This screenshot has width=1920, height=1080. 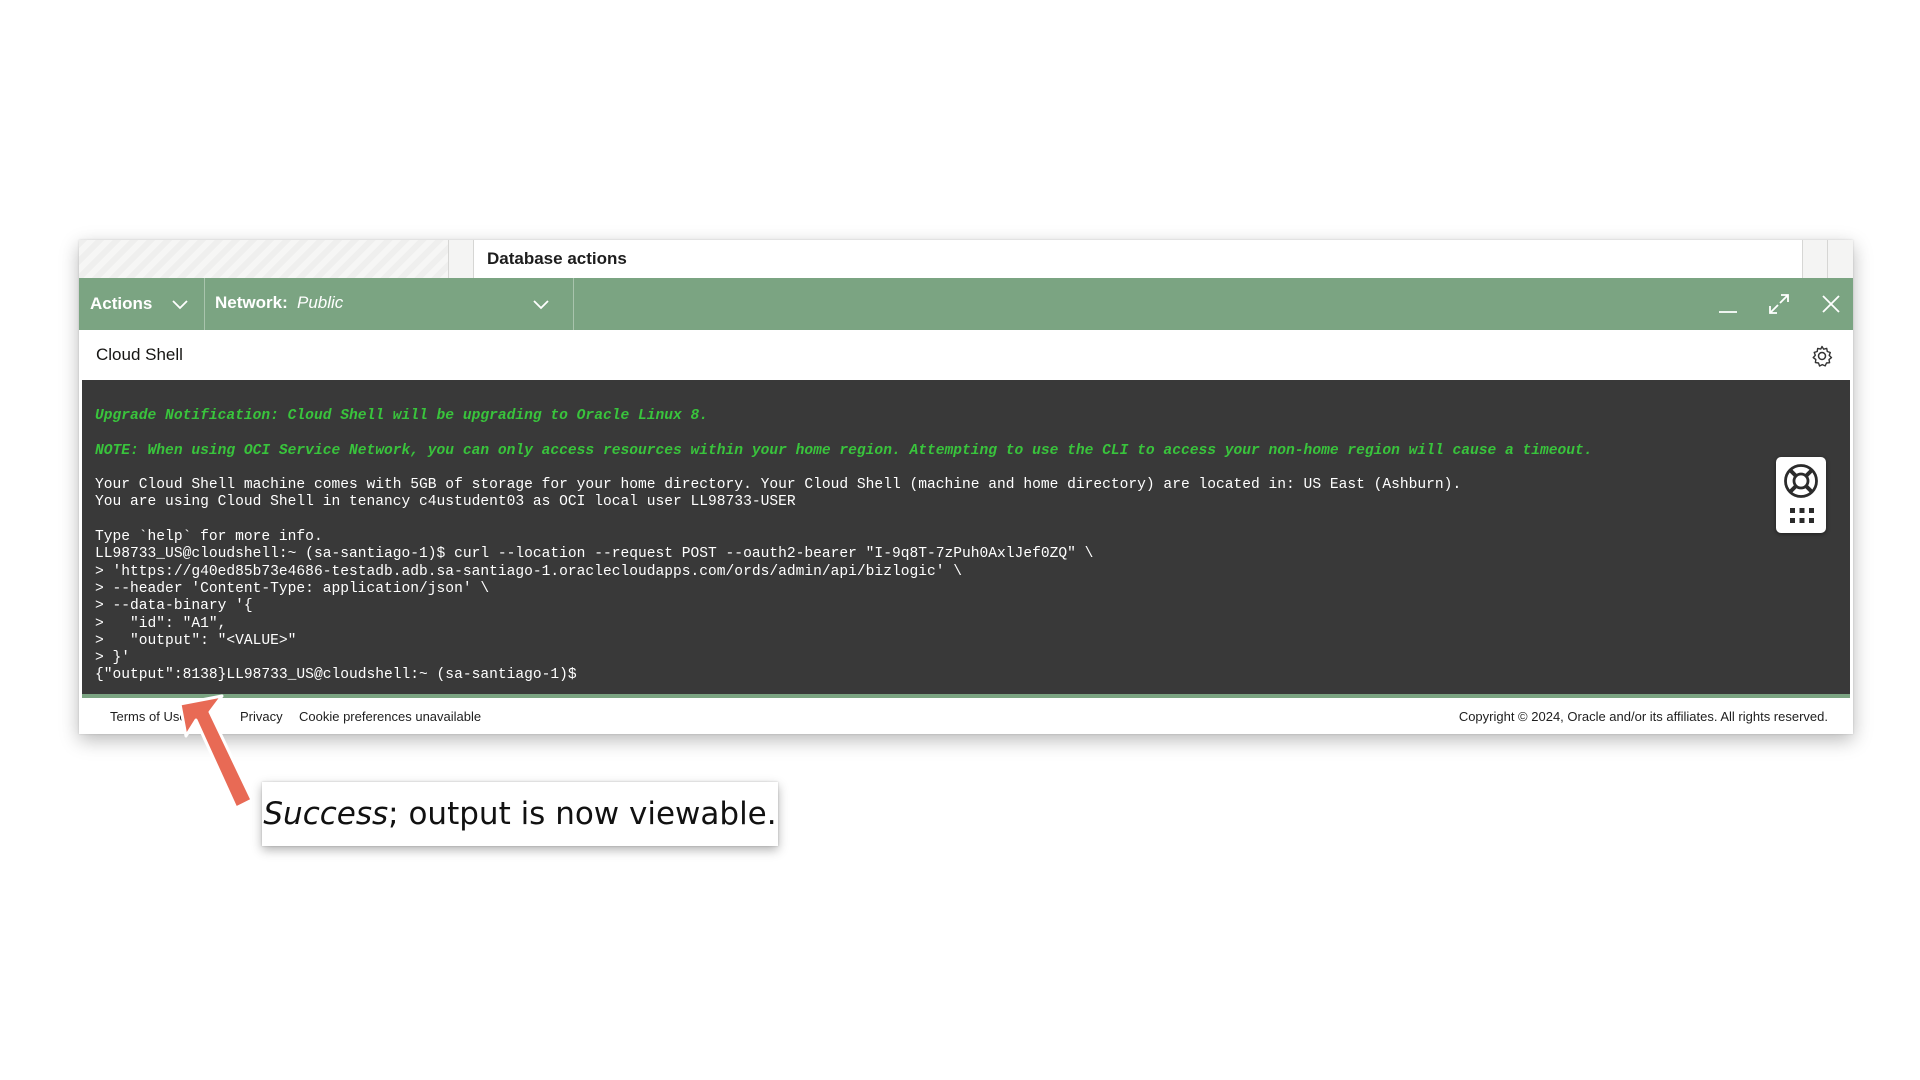 I want to click on terminal-line: > }', so click(x=113, y=658).